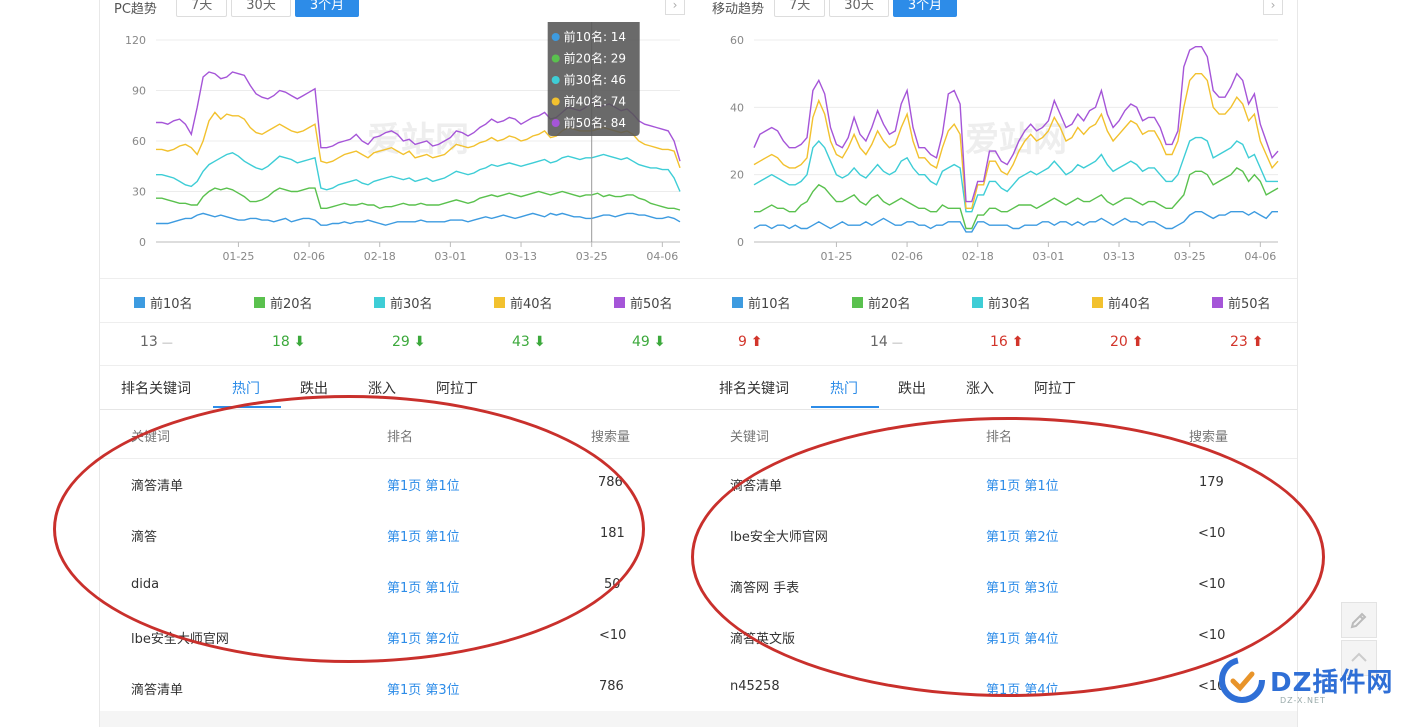  I want to click on stat-value: 49, so click(641, 342).